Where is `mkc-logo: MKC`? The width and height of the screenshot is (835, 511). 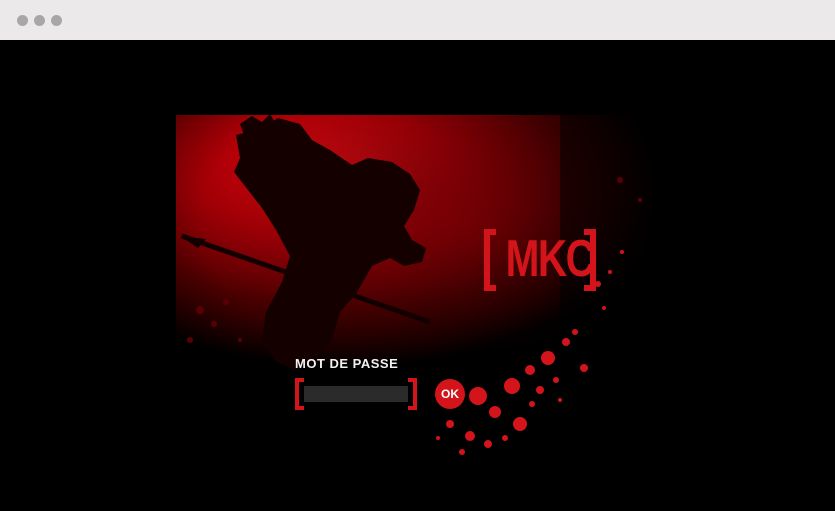 mkc-logo: MKC is located at coordinates (540, 260).